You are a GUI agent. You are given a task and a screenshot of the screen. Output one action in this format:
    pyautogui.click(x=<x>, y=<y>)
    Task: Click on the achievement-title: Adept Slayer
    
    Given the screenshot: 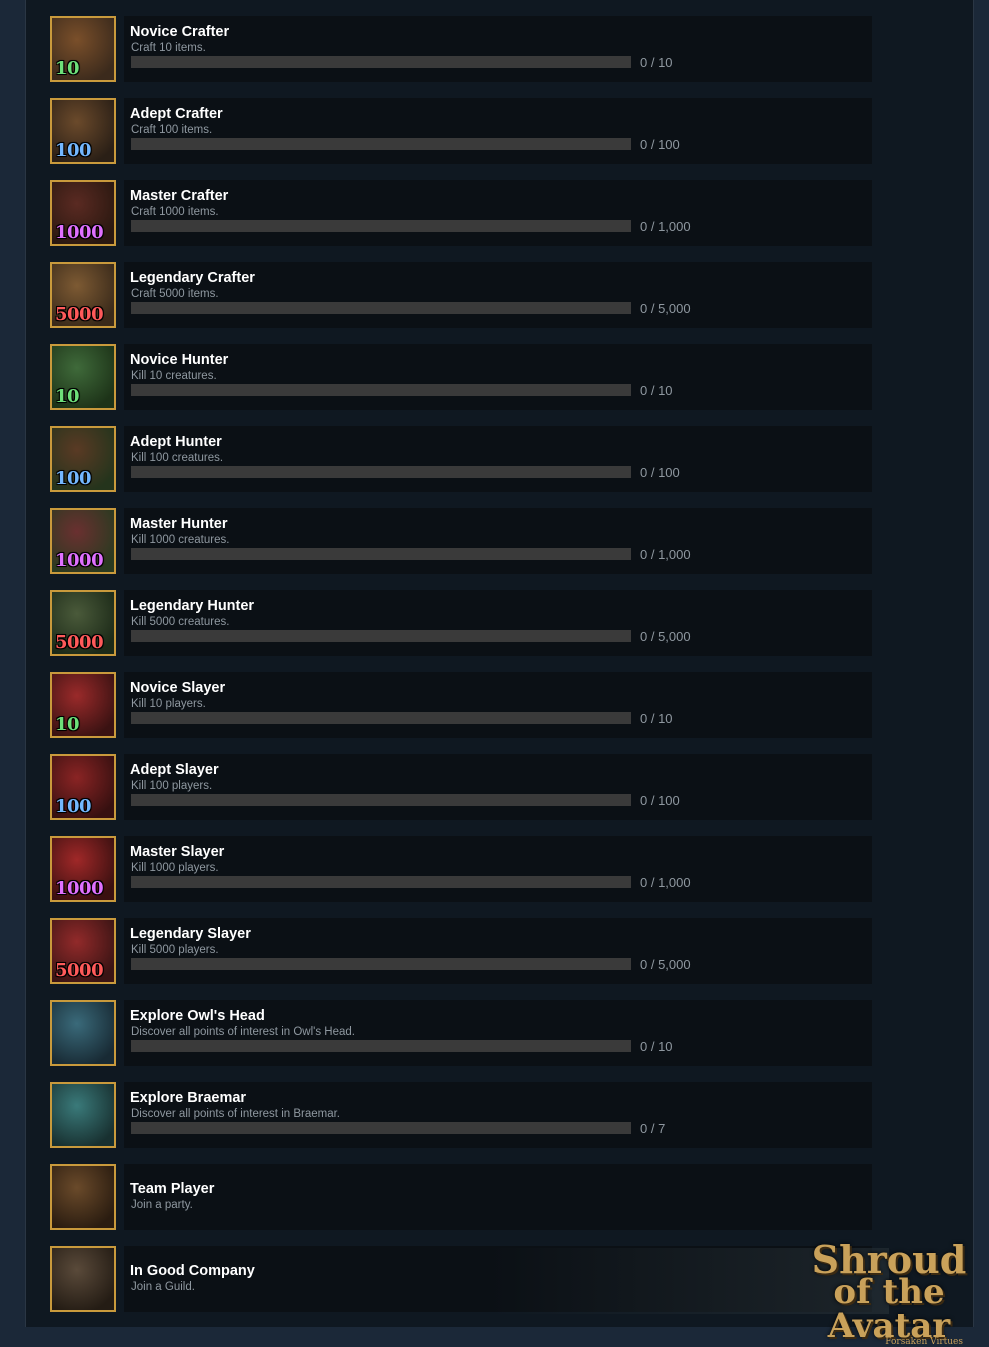 What is the action you would take?
    pyautogui.click(x=174, y=770)
    